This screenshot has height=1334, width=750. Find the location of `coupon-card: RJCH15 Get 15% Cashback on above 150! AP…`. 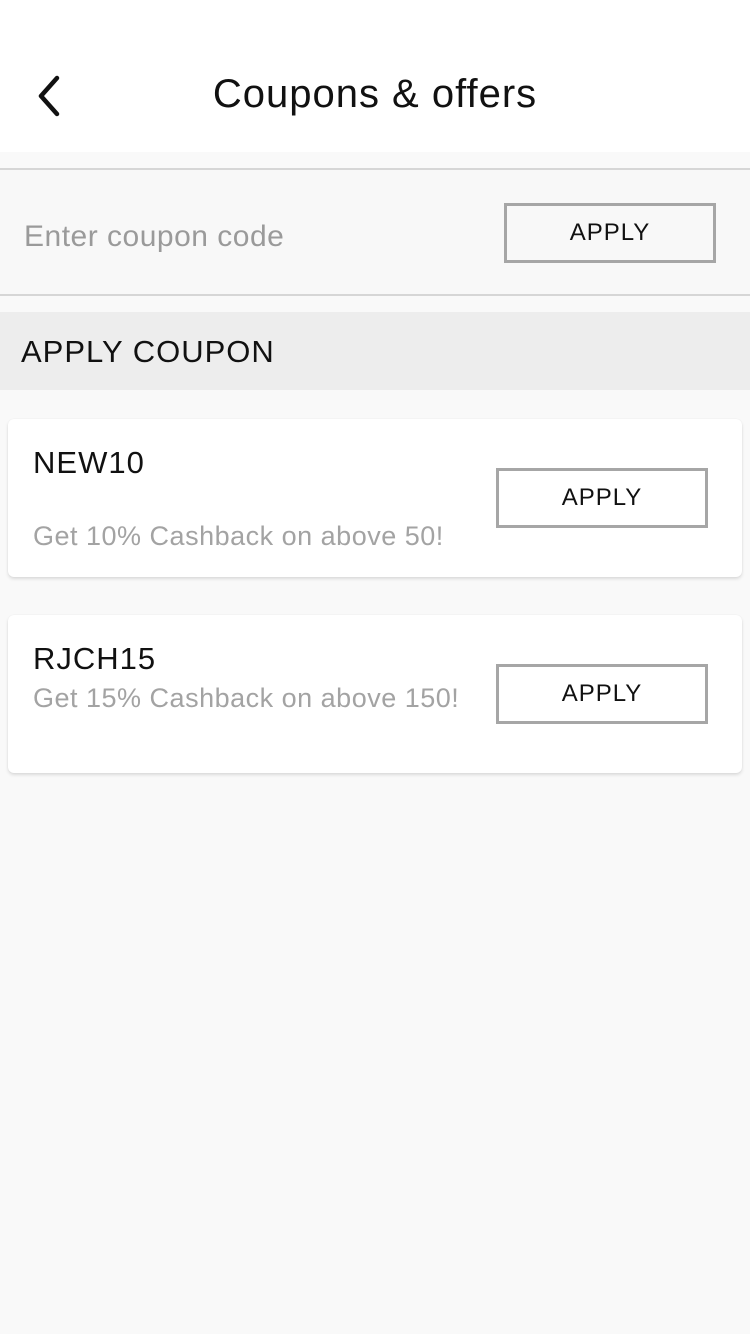

coupon-card: RJCH15 Get 15% Cashback on above 150! AP… is located at coordinates (375, 694).